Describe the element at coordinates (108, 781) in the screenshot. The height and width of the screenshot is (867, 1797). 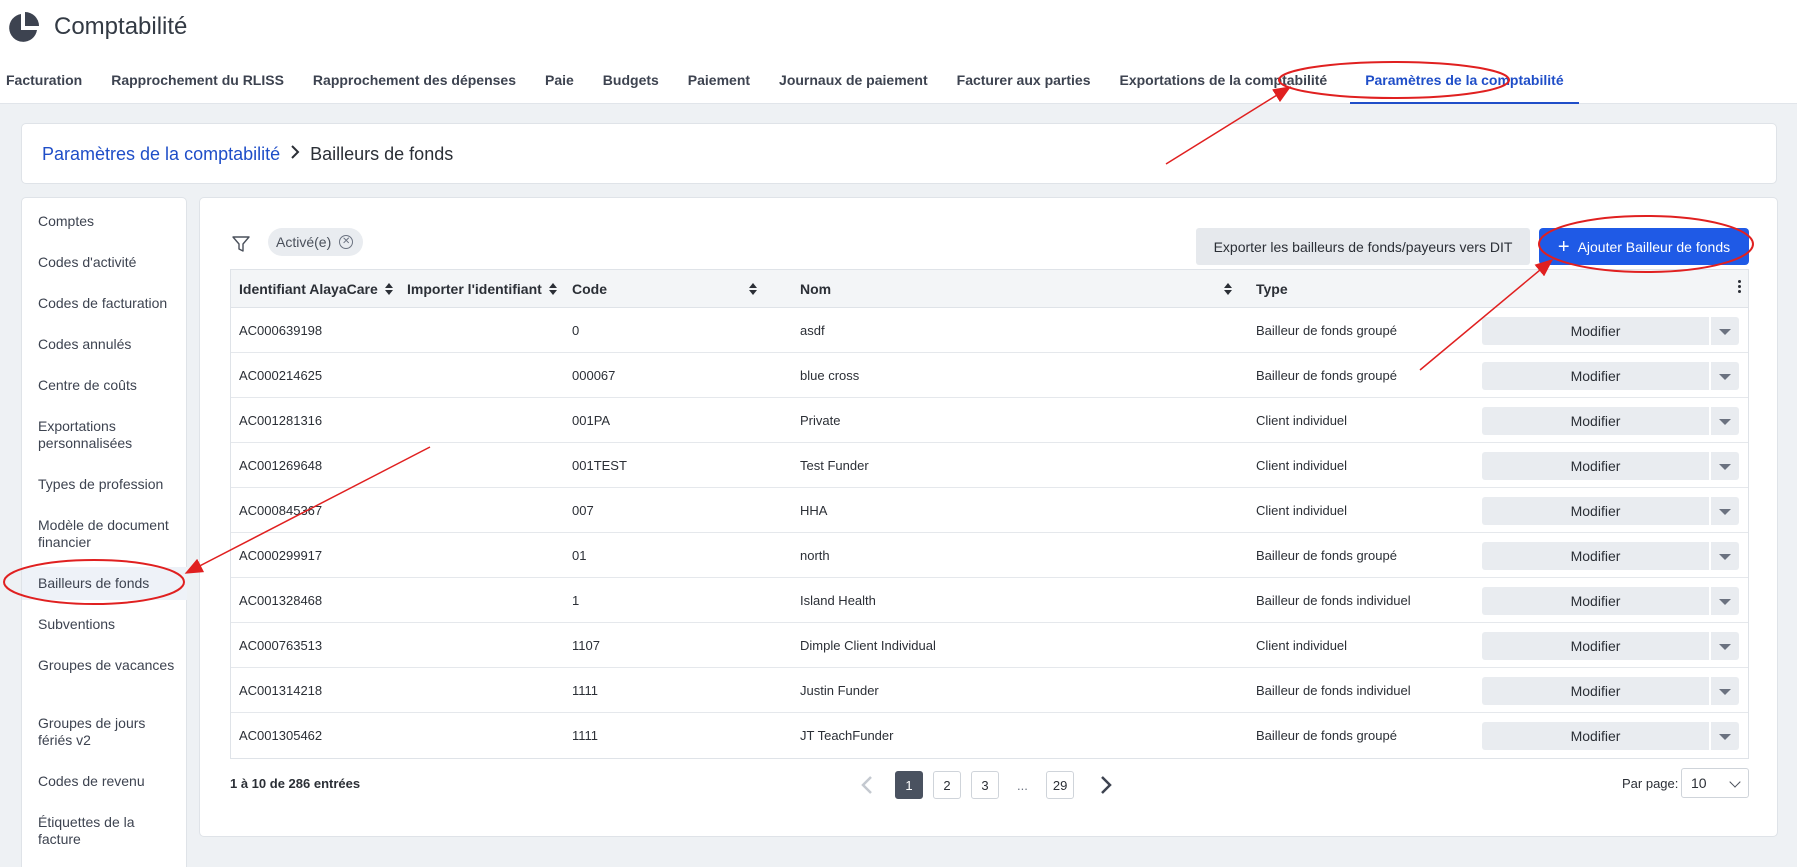
I see `sidebar-item-codes-revenu: Codes de revenu` at that location.